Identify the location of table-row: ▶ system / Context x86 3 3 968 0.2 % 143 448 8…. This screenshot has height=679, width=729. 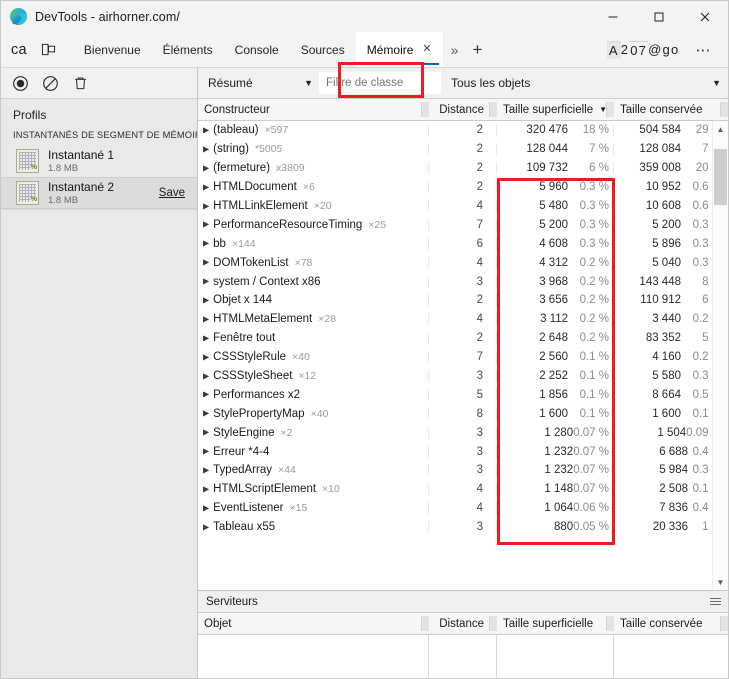
(463, 281).